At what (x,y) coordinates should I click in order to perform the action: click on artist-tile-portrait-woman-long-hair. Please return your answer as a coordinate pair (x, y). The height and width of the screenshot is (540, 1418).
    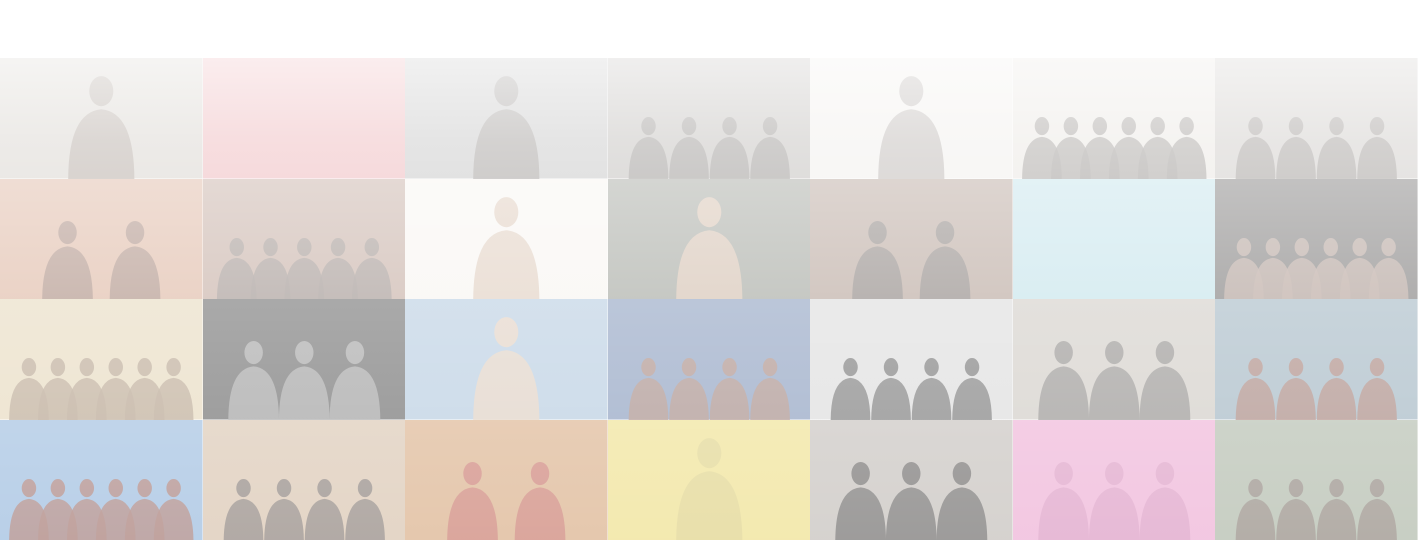
    Looking at the image, I should click on (506, 118).